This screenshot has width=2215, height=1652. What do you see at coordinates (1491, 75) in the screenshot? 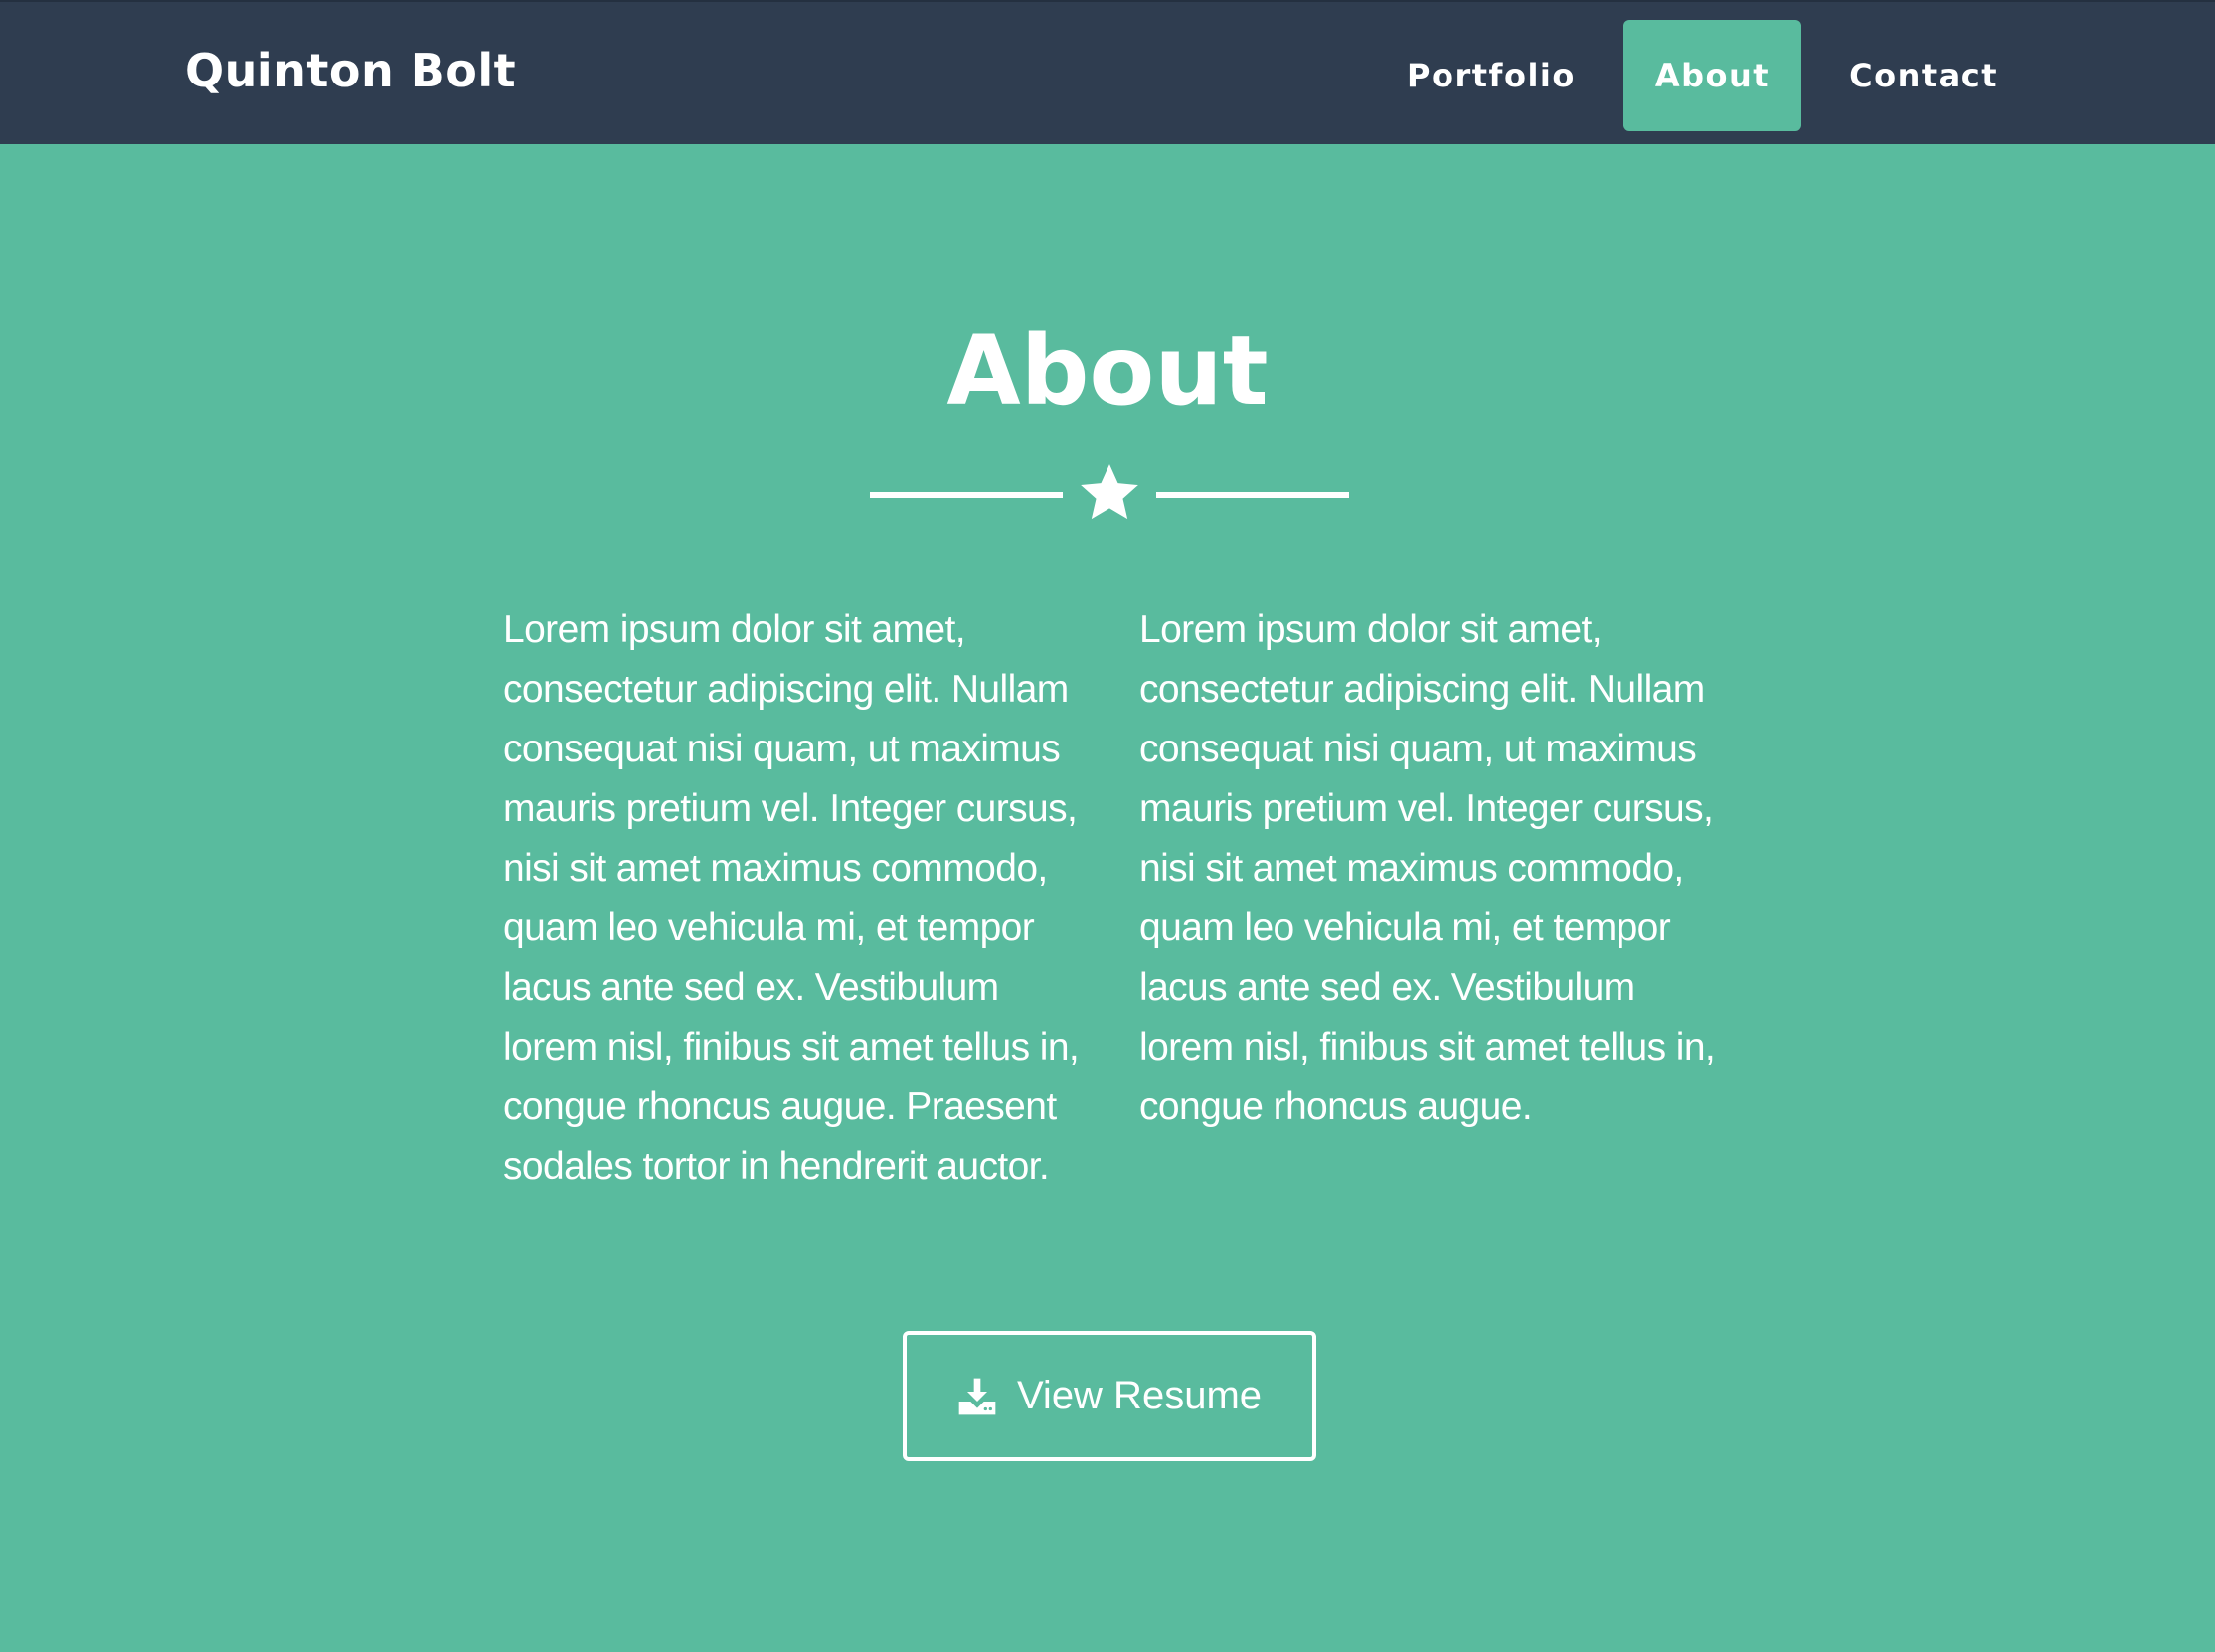
I see `nav-link-portfolio: Portfolio` at bounding box center [1491, 75].